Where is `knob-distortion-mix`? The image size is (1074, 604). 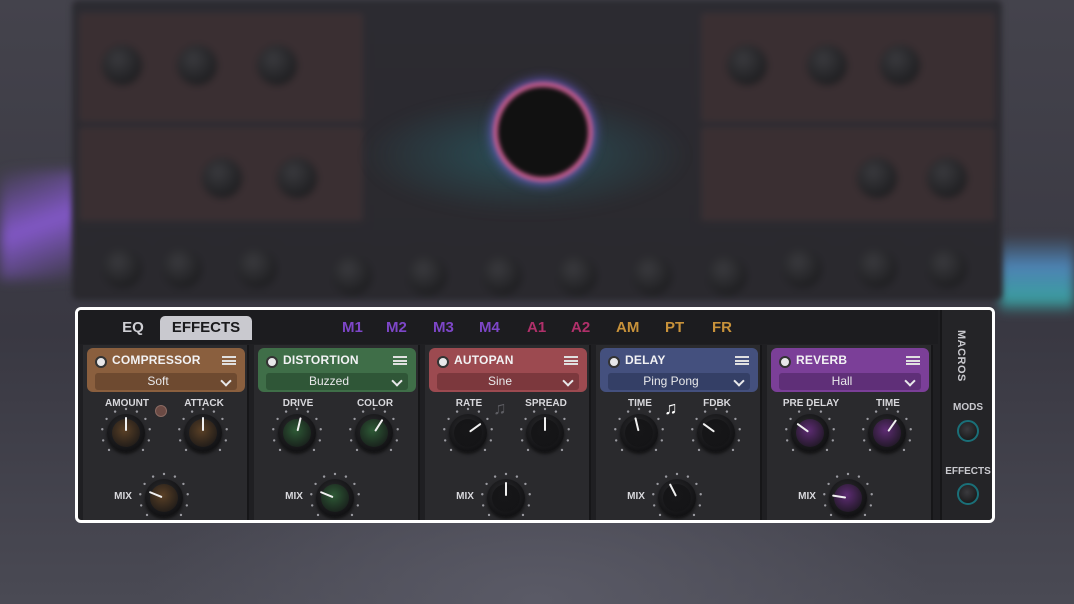 knob-distortion-mix is located at coordinates (335, 496).